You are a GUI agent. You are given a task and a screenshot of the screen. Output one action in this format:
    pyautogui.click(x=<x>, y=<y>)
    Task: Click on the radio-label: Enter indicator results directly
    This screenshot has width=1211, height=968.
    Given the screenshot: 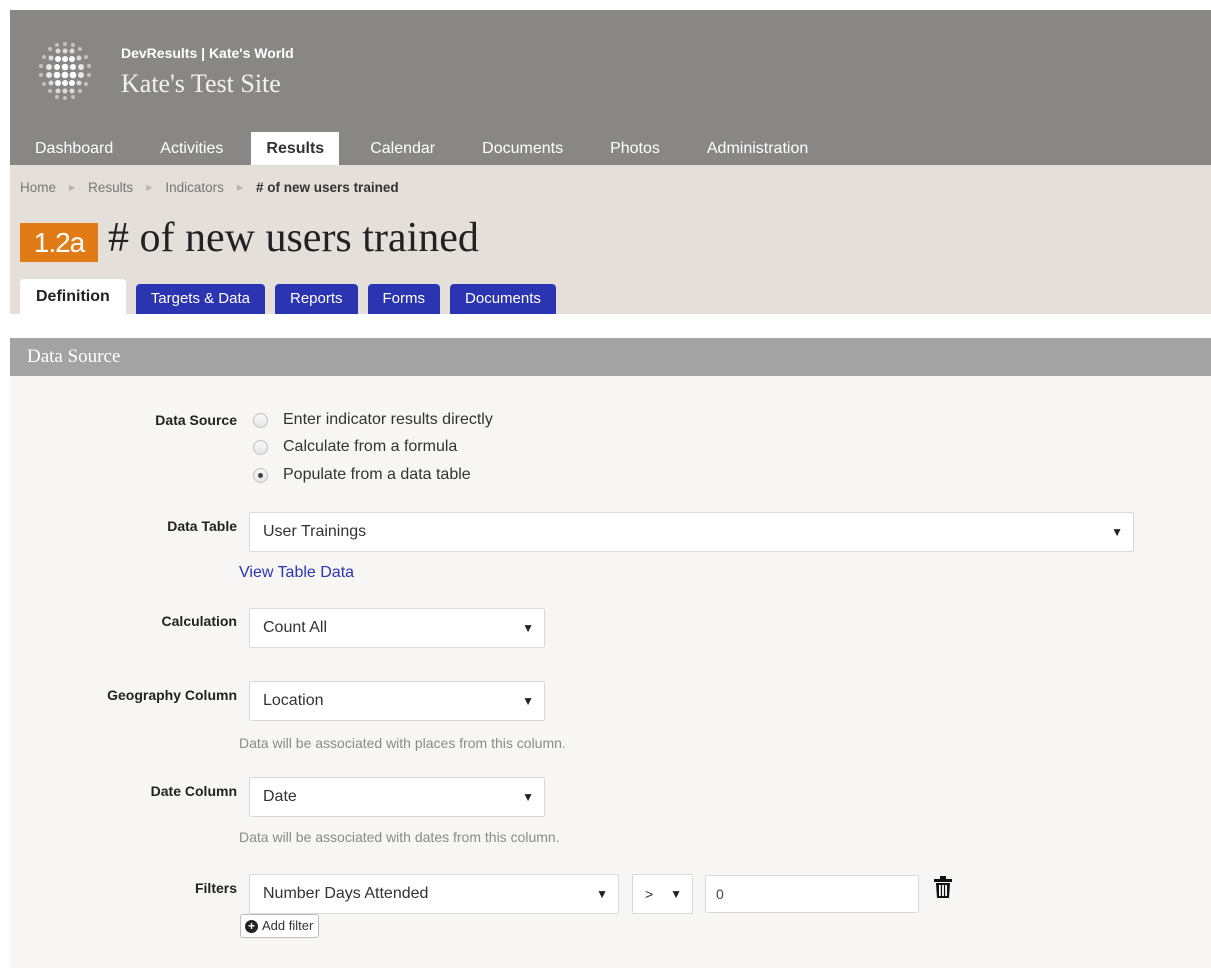 What is the action you would take?
    pyautogui.click(x=388, y=419)
    